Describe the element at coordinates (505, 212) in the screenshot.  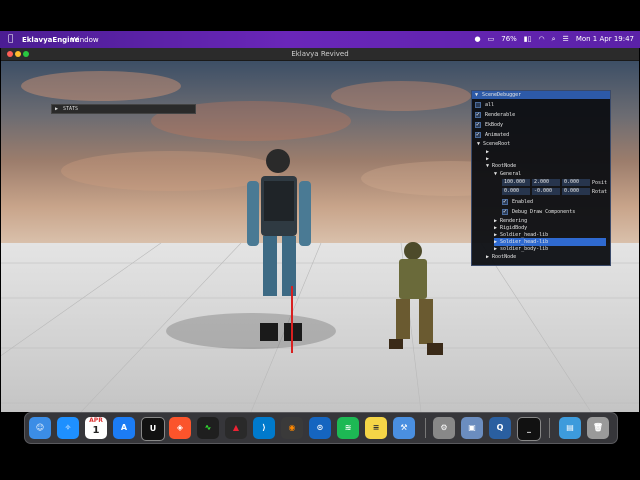
I see `checkbox-debug-draw` at that location.